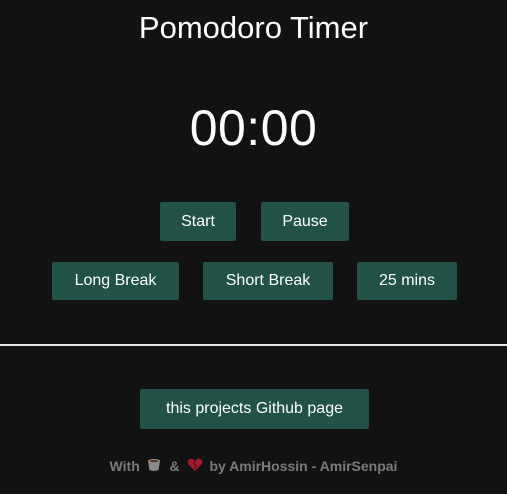  Describe the element at coordinates (305, 221) in the screenshot. I see `pause-button: Pause` at that location.